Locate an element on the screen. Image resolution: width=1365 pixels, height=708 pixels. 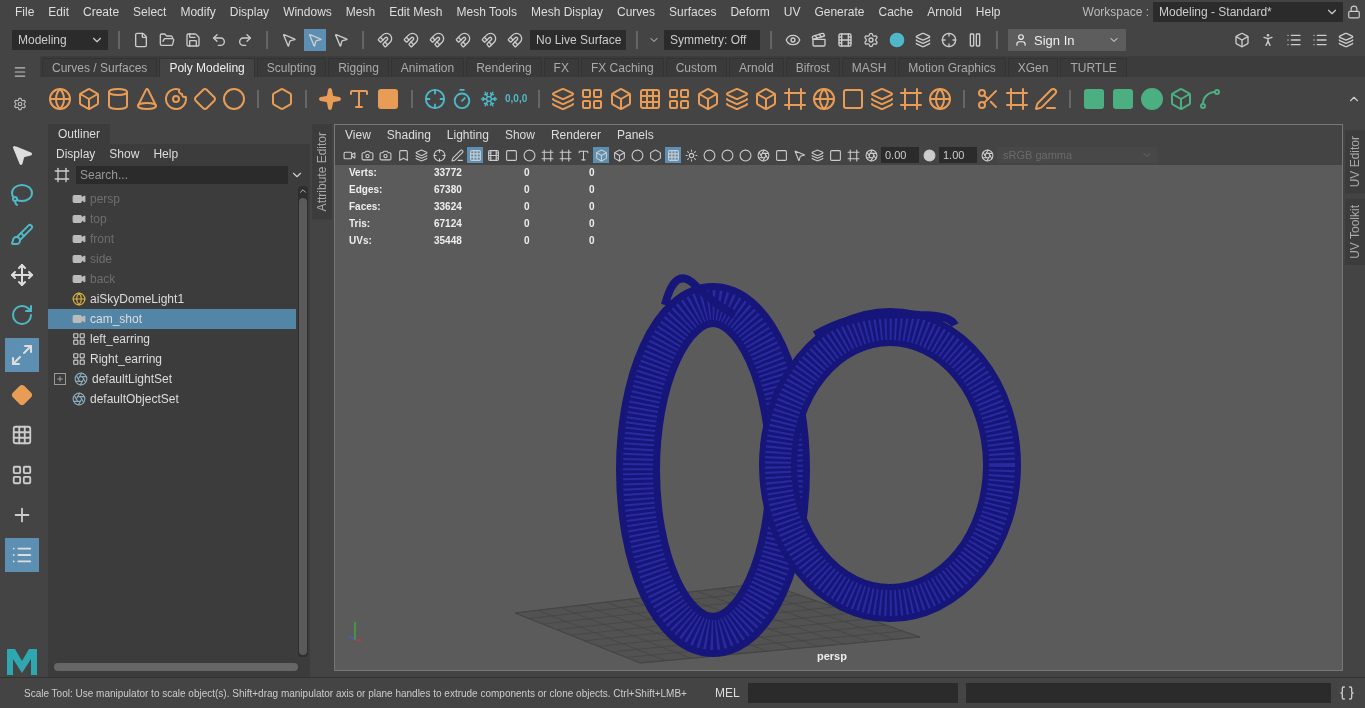
filter-icon is located at coordinates (62, 175).